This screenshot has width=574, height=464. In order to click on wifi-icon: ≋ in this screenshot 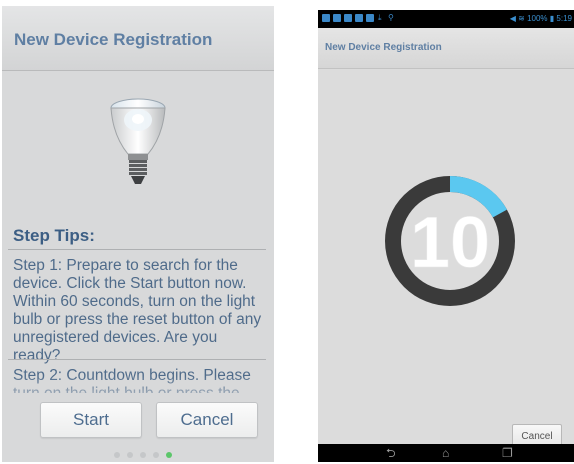, I will do `click(521, 18)`.